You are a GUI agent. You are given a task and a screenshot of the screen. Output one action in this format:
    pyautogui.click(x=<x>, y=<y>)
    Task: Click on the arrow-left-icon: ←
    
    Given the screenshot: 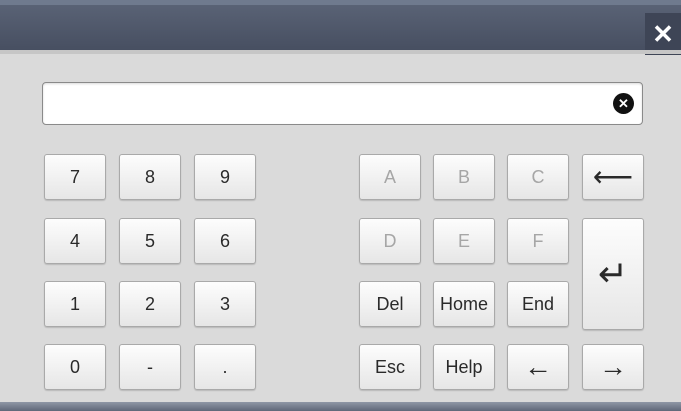 What is the action you would take?
    pyautogui.click(x=538, y=366)
    